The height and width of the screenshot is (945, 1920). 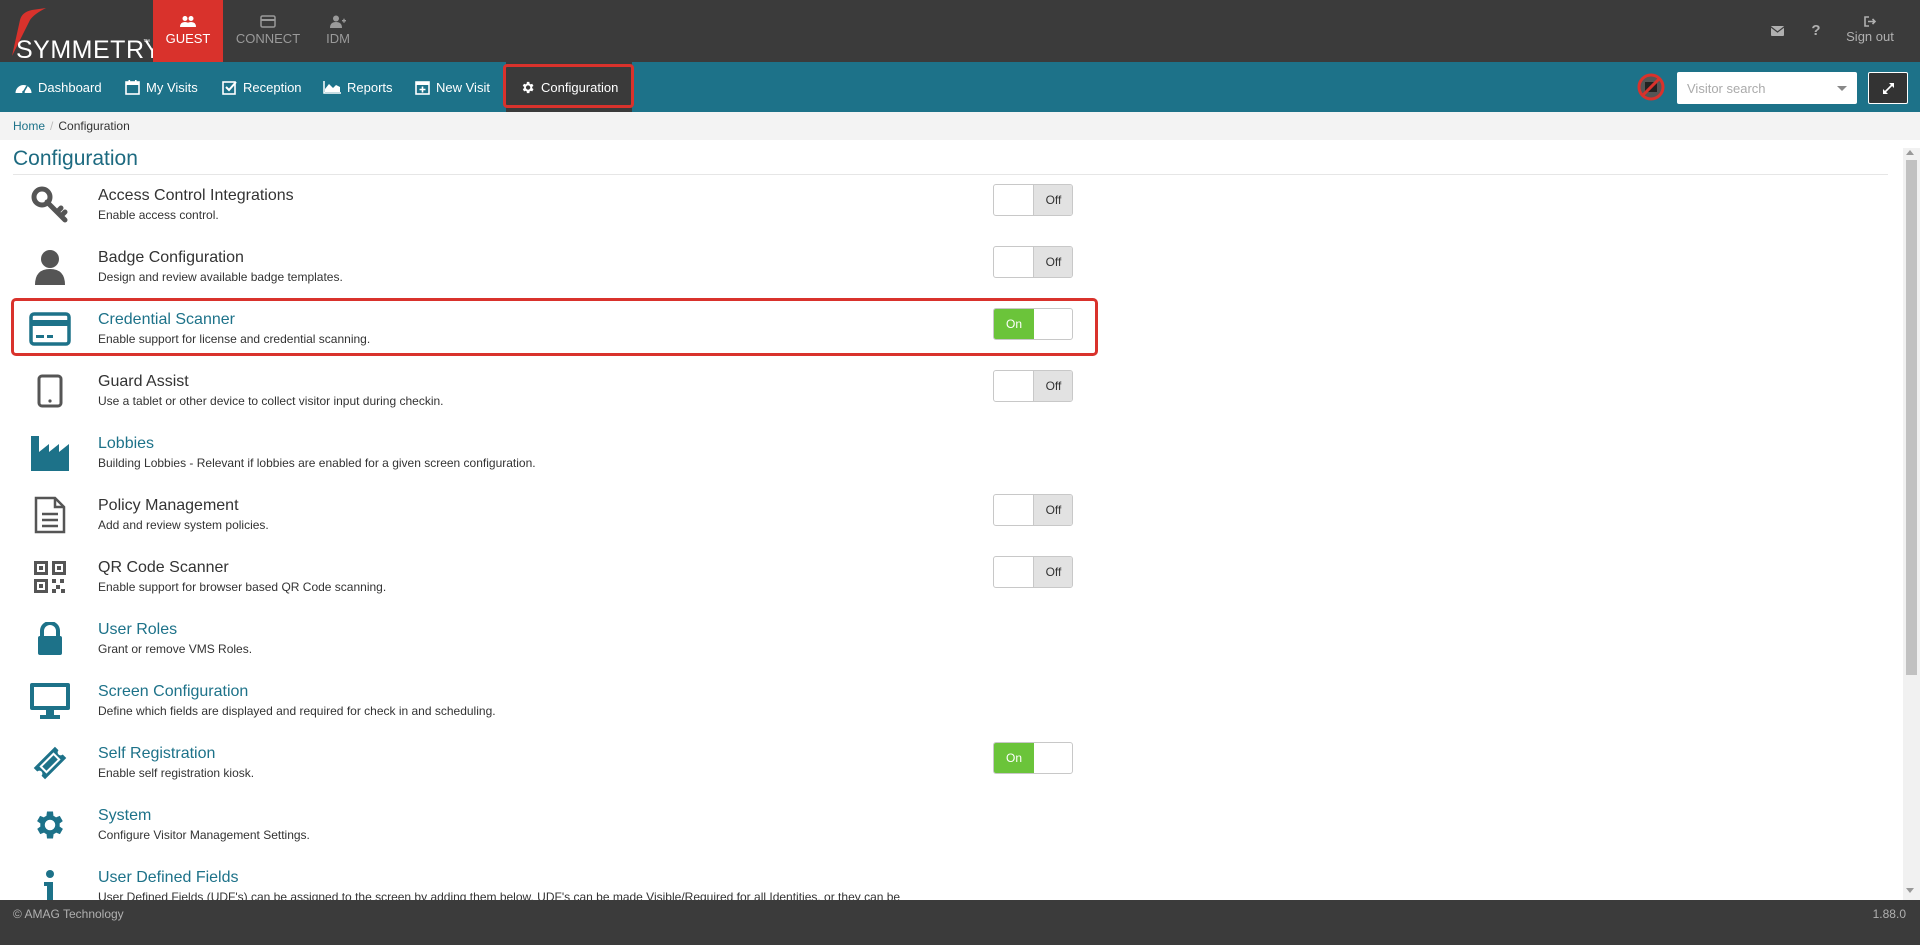 I want to click on calendar-plus-icon, so click(x=422, y=87).